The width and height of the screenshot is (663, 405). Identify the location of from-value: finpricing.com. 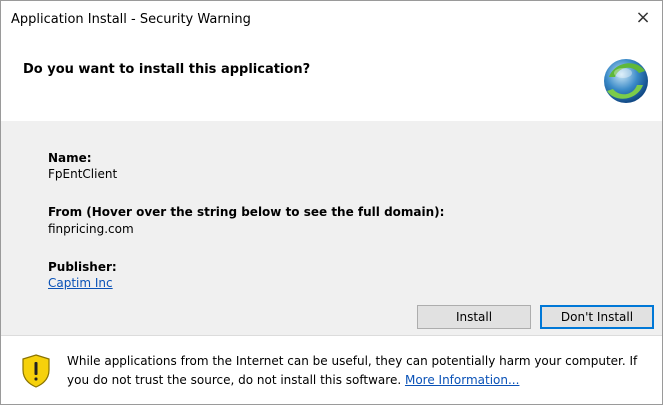
(91, 229).